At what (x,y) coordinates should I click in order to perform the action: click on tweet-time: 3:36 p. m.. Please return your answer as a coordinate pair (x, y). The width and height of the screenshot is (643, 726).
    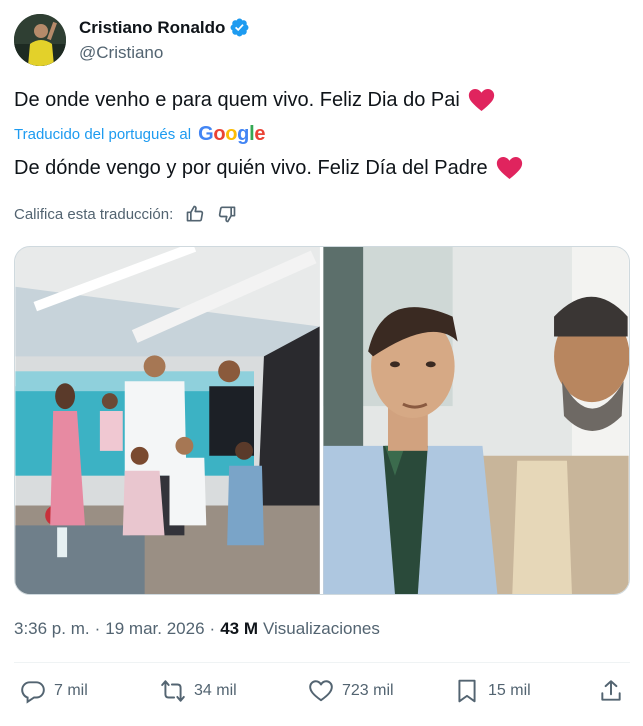
    Looking at the image, I should click on (52, 629).